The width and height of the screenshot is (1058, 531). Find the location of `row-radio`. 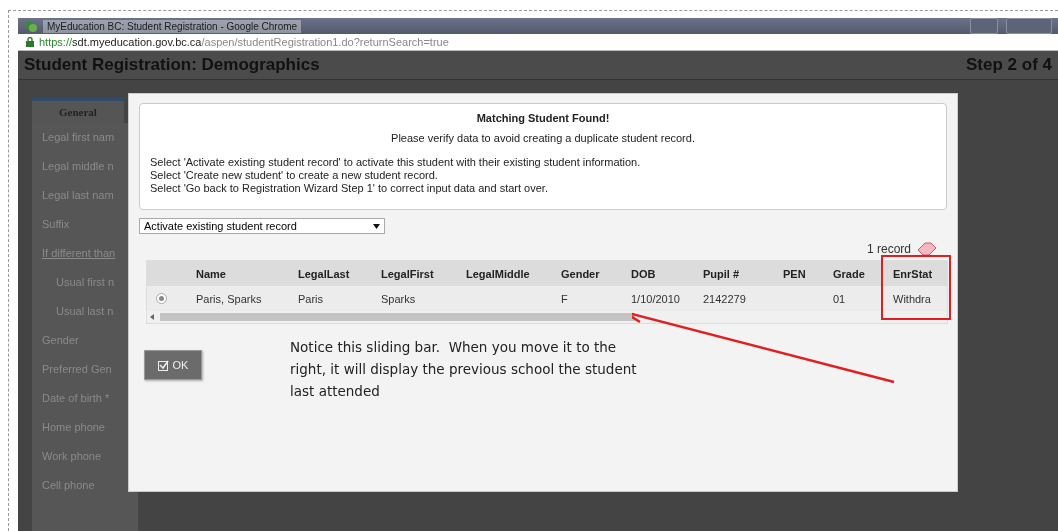

row-radio is located at coordinates (161, 298).